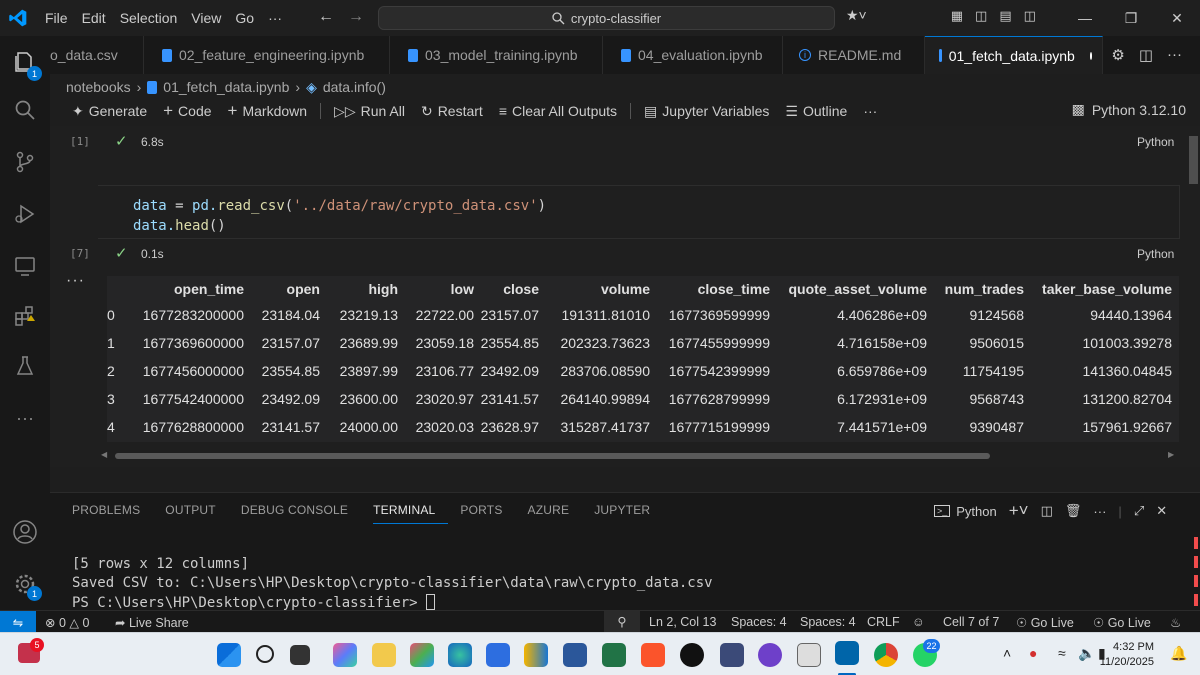  I want to click on terminal-name: Python, so click(976, 511).